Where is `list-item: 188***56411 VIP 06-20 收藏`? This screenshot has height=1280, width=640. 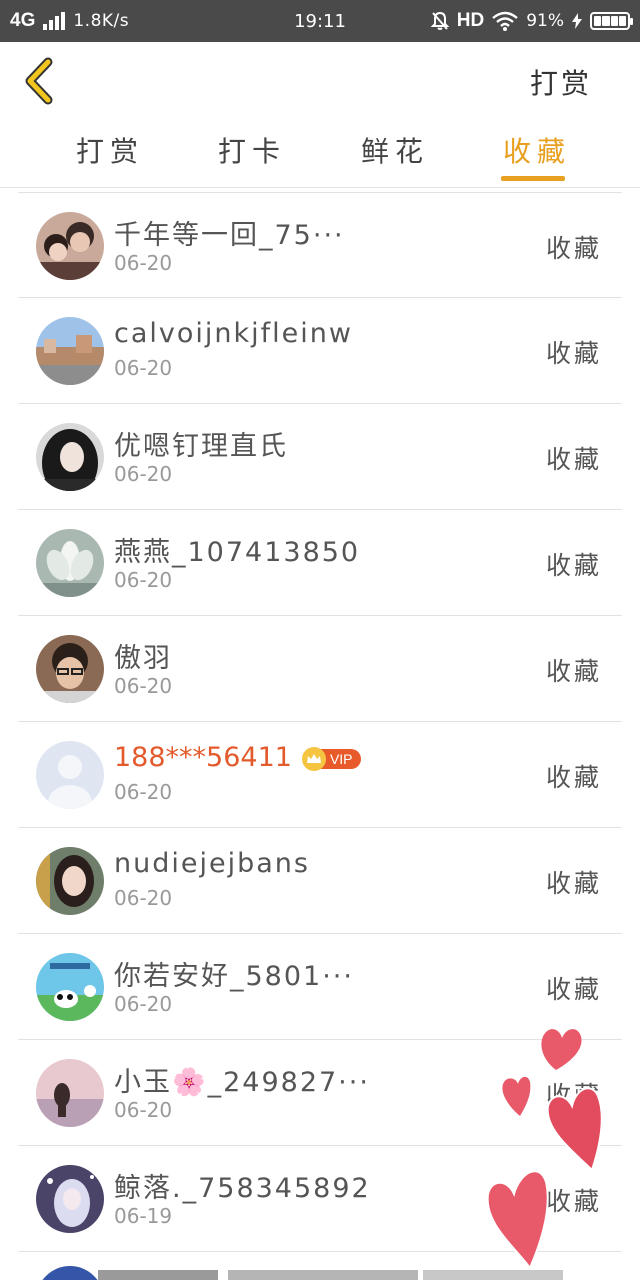
list-item: 188***56411 VIP 06-20 收藏 is located at coordinates (320, 775).